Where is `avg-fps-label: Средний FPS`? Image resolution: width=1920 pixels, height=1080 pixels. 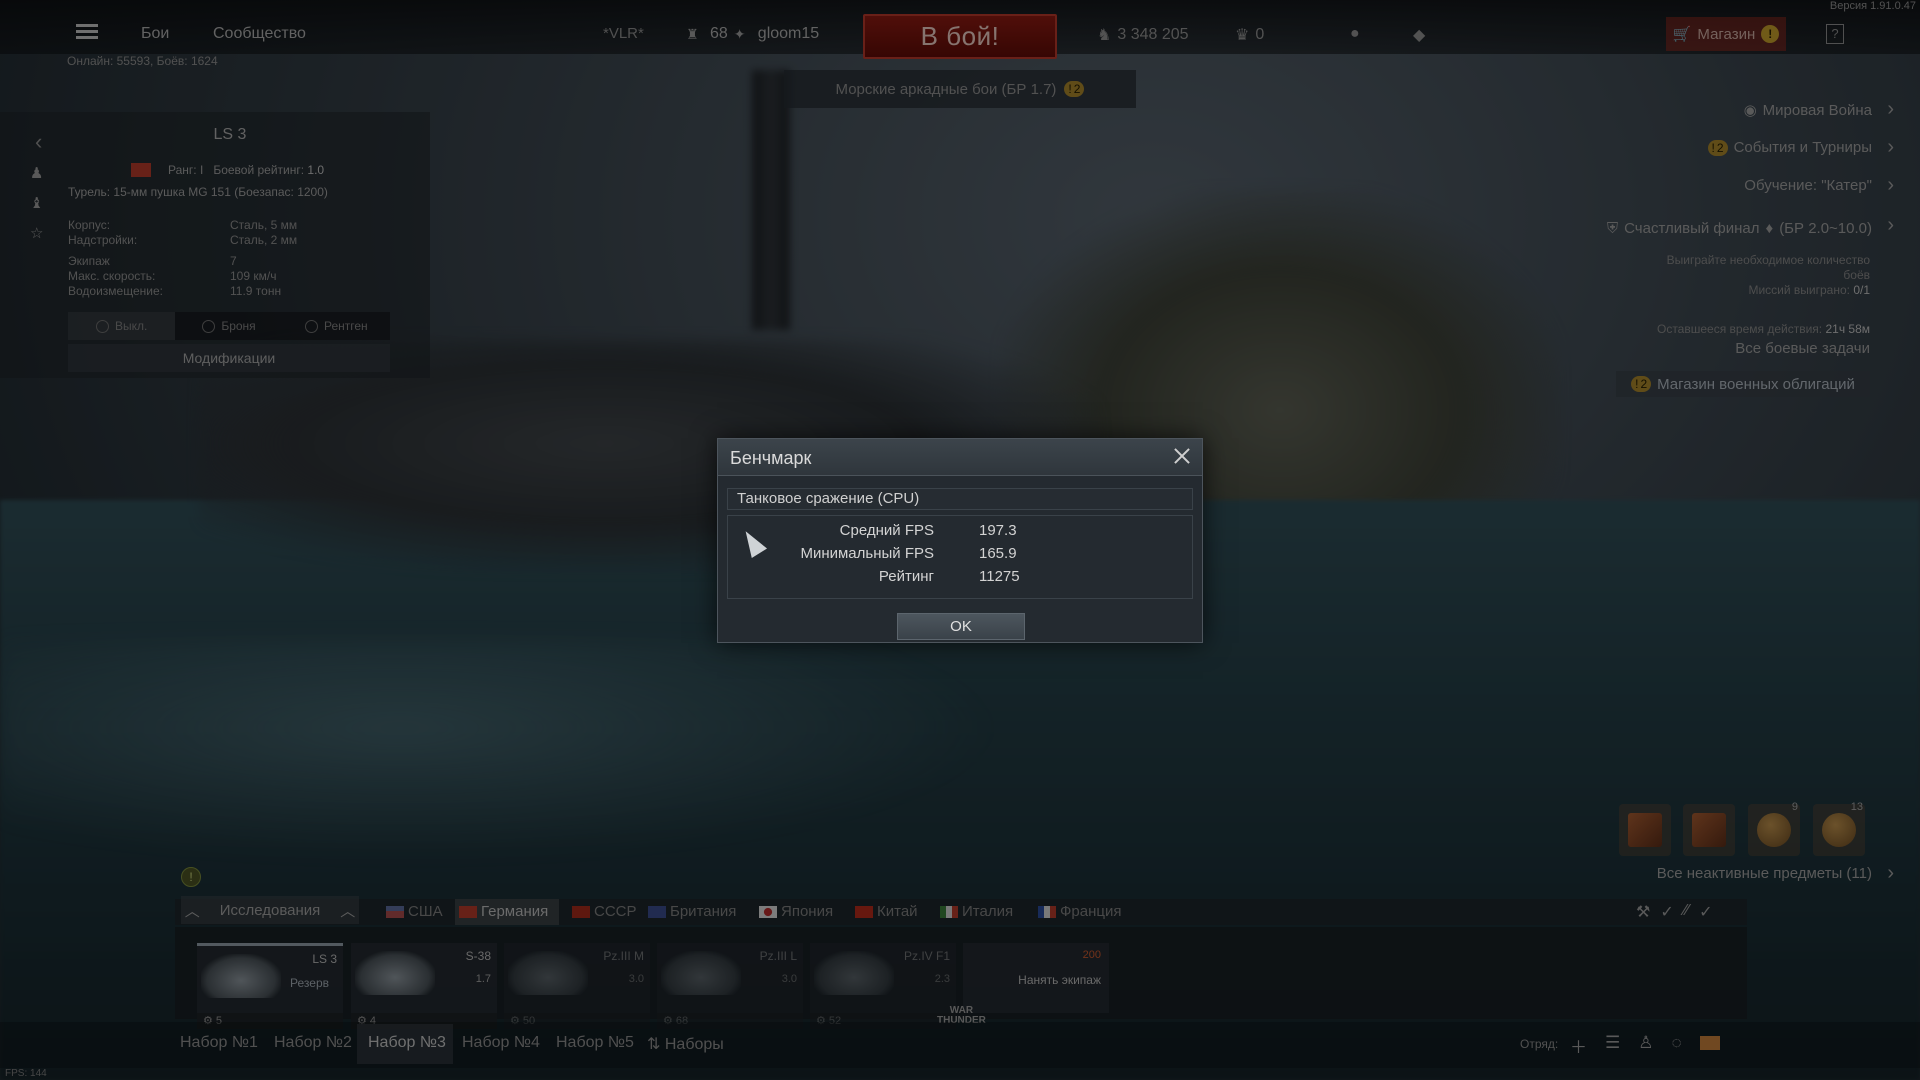
avg-fps-label: Средний FPS is located at coordinates (886, 530).